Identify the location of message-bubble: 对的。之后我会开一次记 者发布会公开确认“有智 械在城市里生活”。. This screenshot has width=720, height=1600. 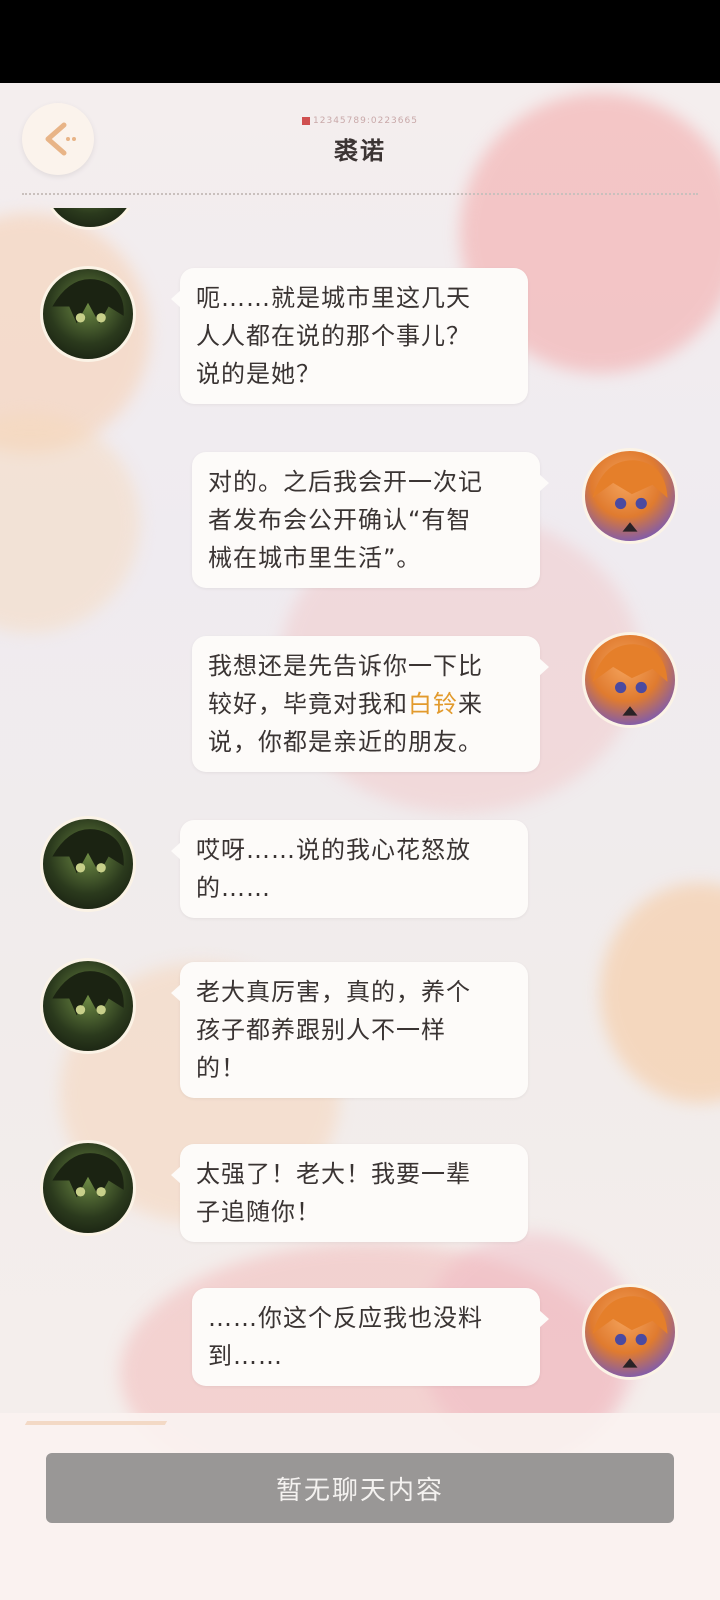
(370, 520).